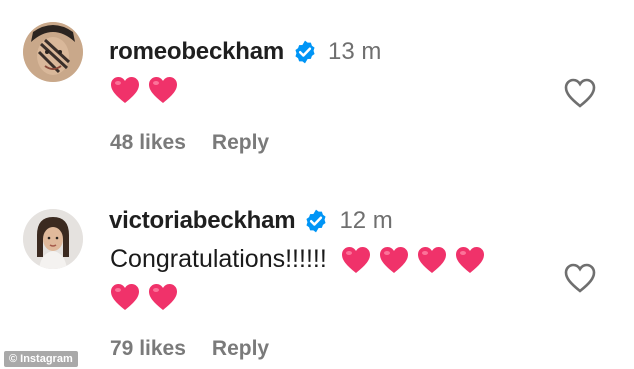 The width and height of the screenshot is (634, 369). I want to click on likes-count: 48 likes, so click(148, 143).